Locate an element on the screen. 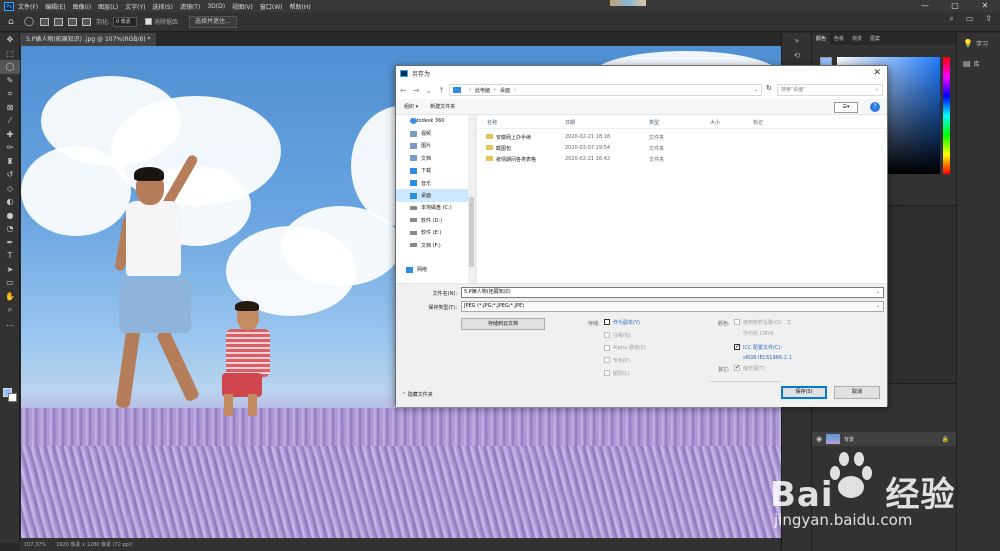  eye-icon: ◉ is located at coordinates (821, 439).